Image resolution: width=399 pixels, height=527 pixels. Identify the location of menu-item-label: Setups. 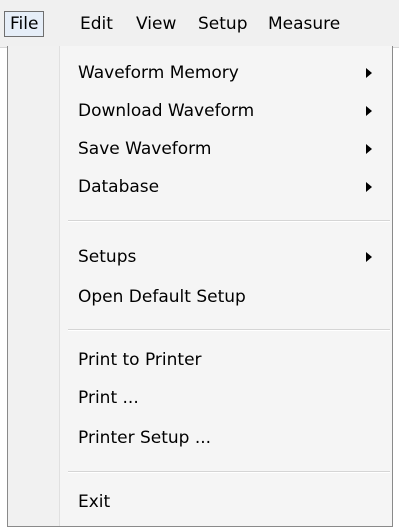
(107, 257).